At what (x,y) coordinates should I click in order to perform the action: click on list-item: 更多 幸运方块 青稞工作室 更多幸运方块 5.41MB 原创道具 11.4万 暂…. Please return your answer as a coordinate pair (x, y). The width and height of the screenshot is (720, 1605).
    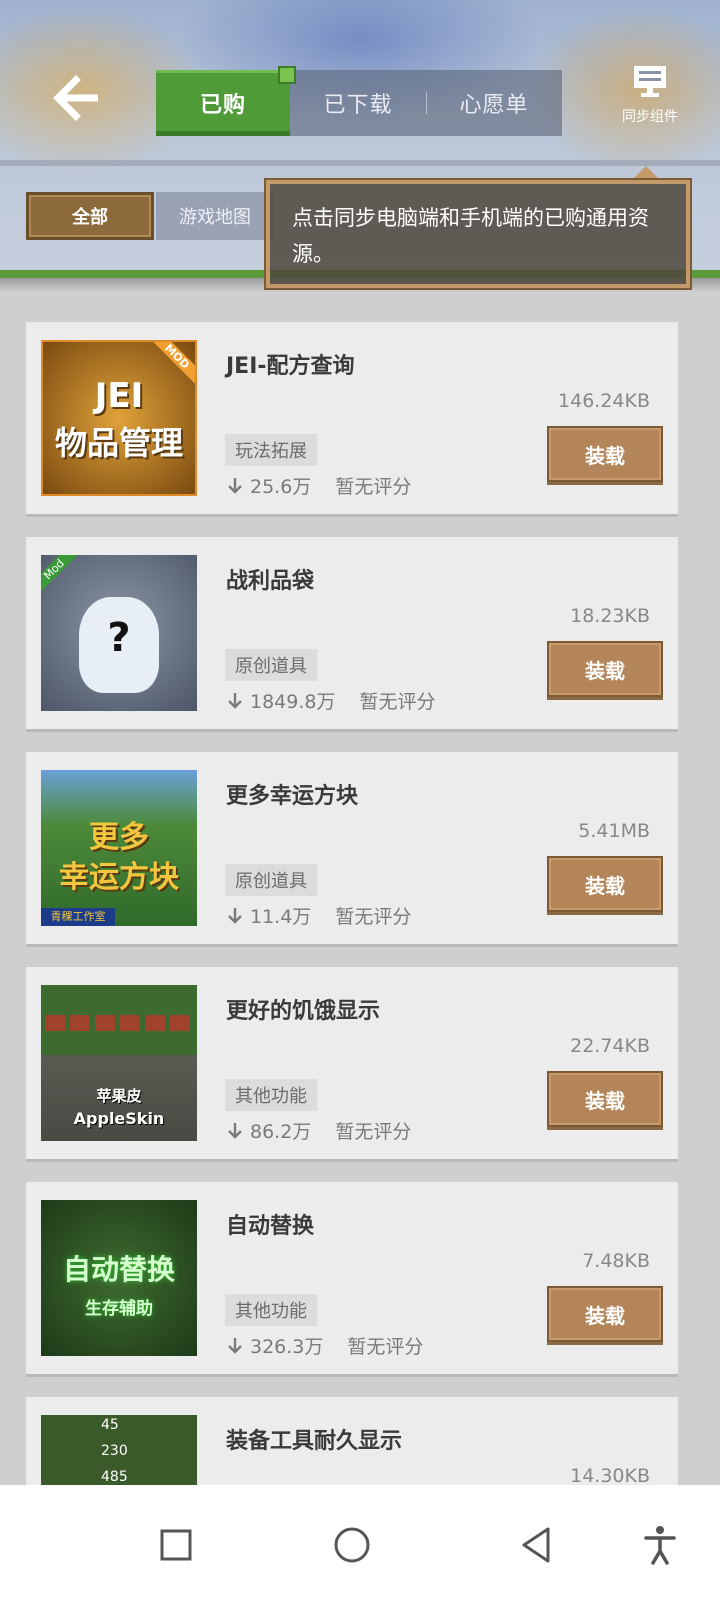
    Looking at the image, I should click on (352, 848).